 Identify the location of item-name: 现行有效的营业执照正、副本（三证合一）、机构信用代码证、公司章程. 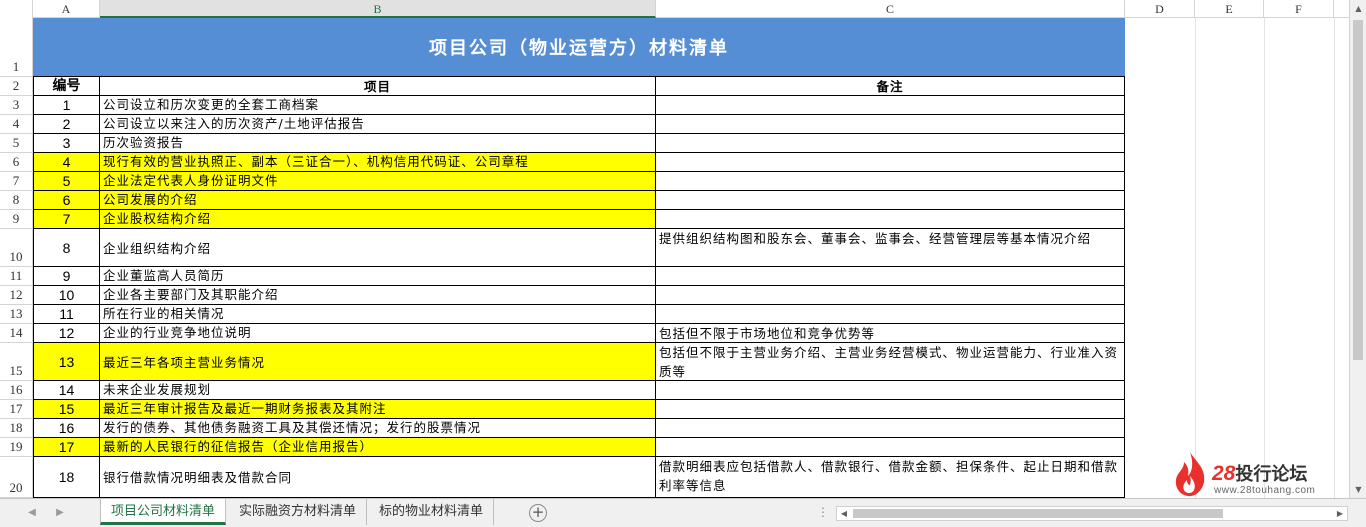
(378, 162).